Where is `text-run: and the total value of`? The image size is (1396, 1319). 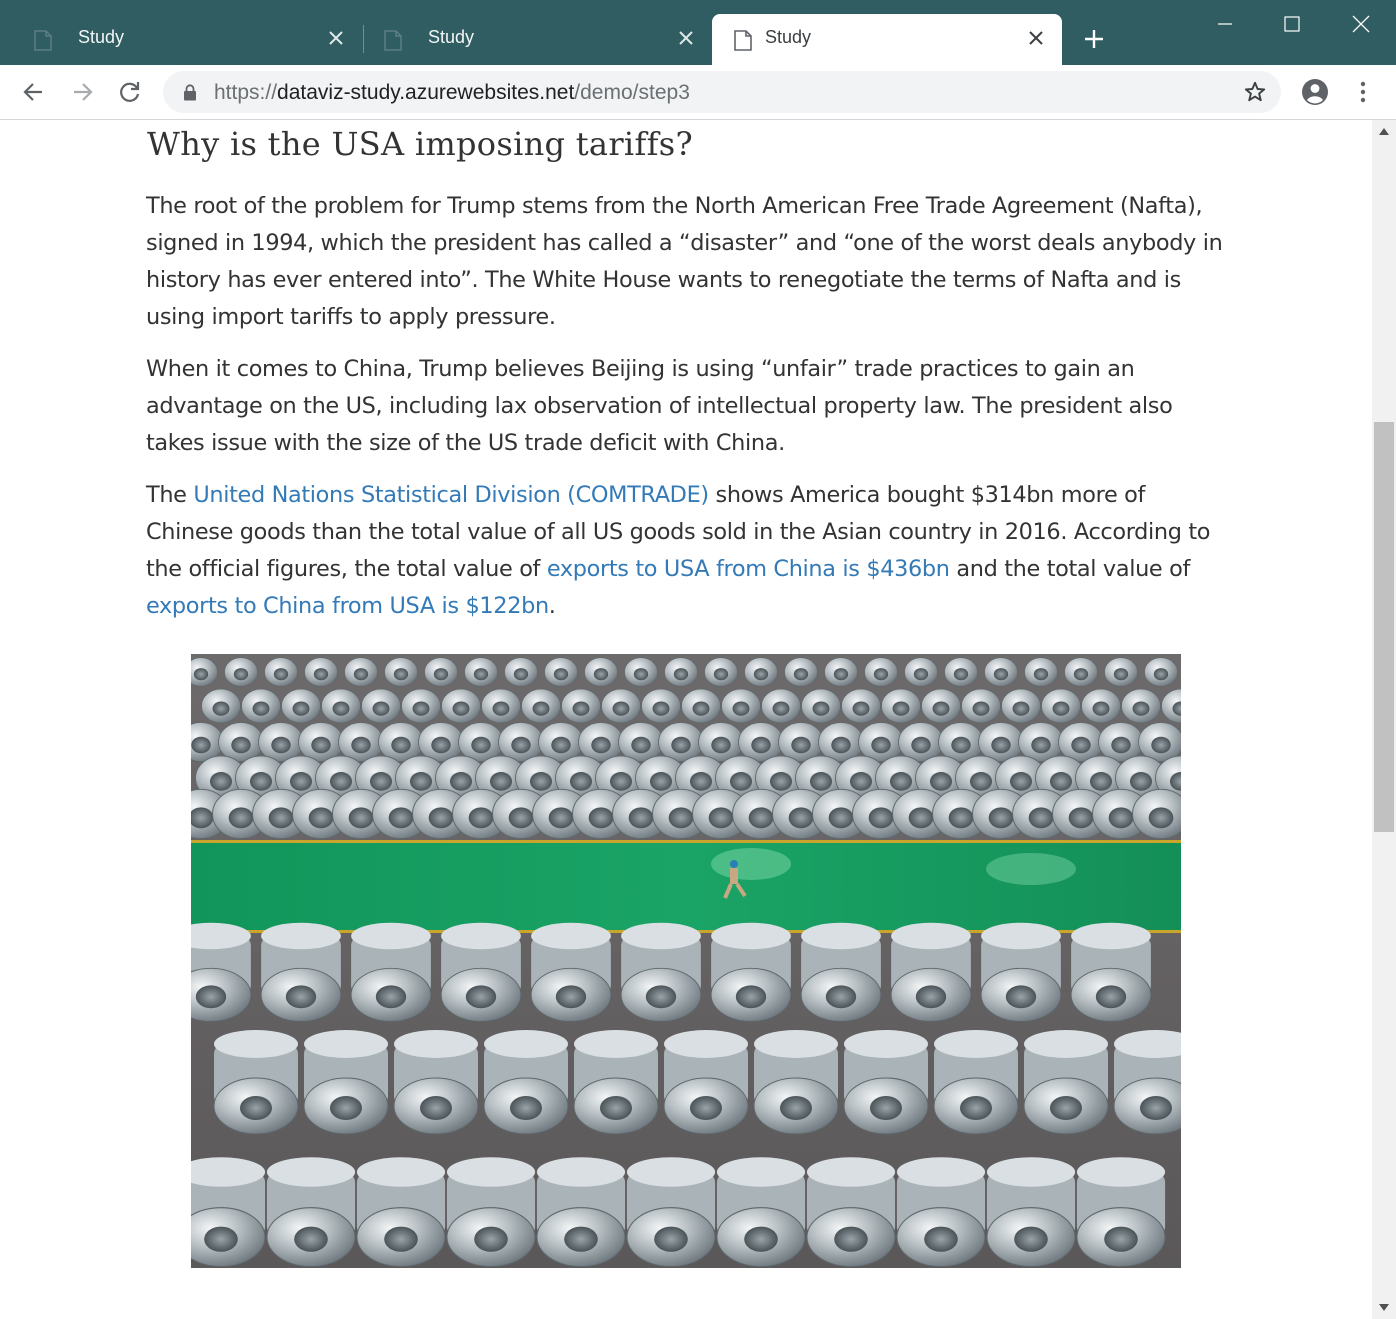
text-run: and the total value of is located at coordinates (1069, 569).